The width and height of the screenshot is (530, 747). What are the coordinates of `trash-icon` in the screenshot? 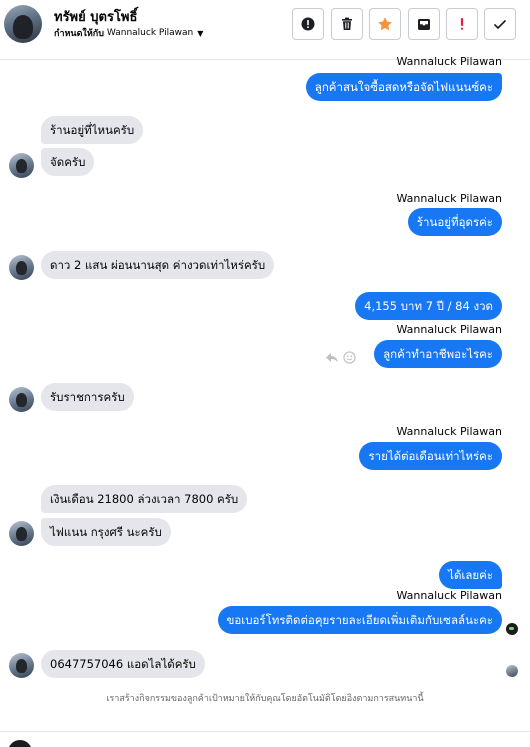 It's located at (347, 23).